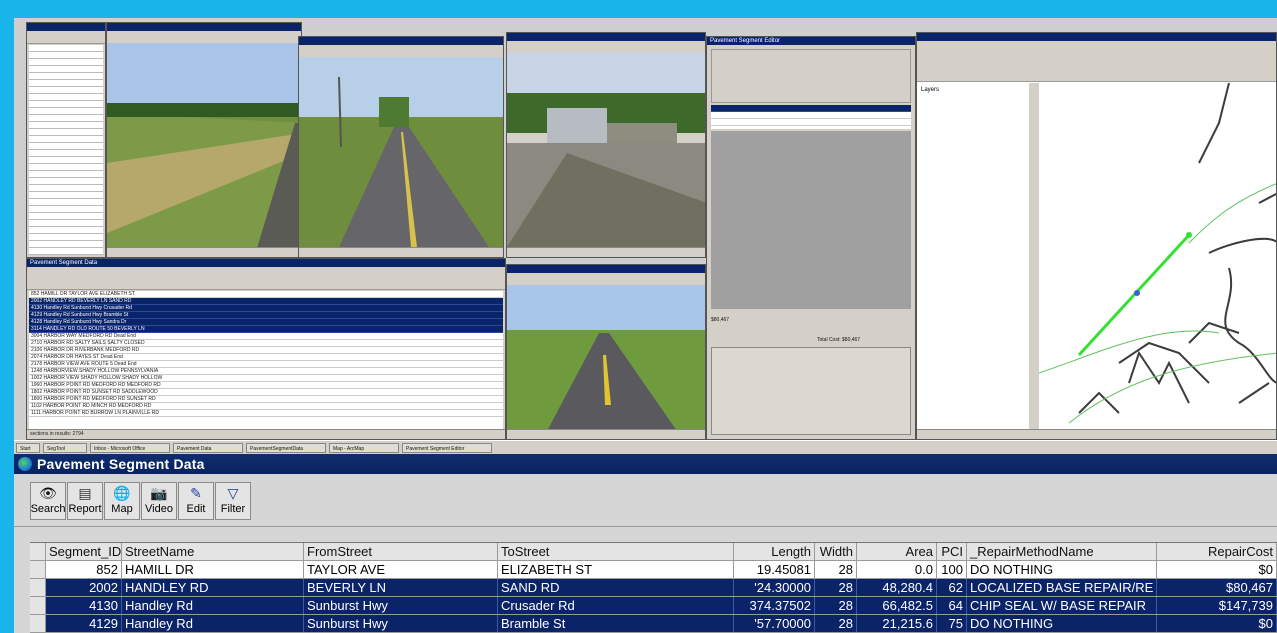 The width and height of the screenshot is (1277, 633). Describe the element at coordinates (266, 343) in the screenshot. I see `mini-table-row: 2710 HARBOR RD SALTY SAILS SALTY CLOSED` at that location.